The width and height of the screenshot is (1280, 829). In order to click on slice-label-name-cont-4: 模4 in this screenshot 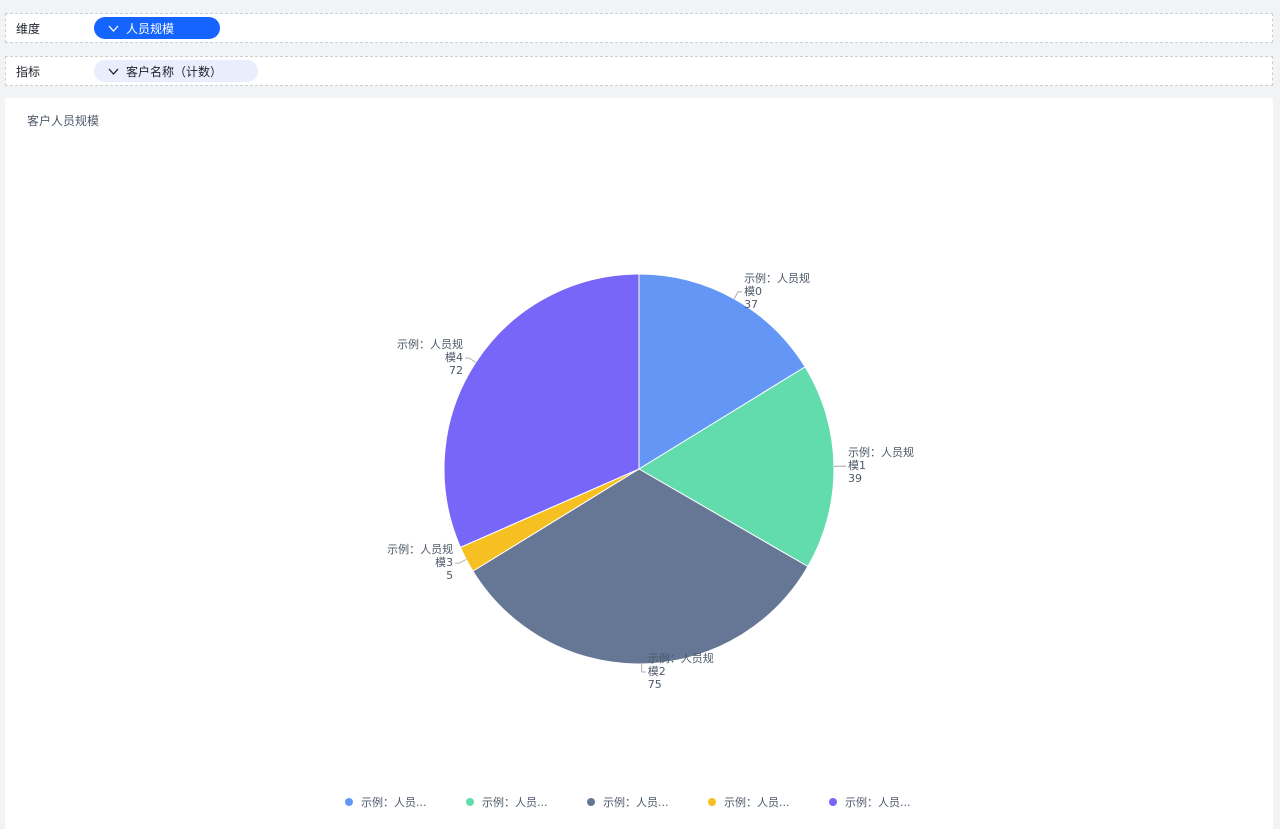, I will do `click(454, 357)`.